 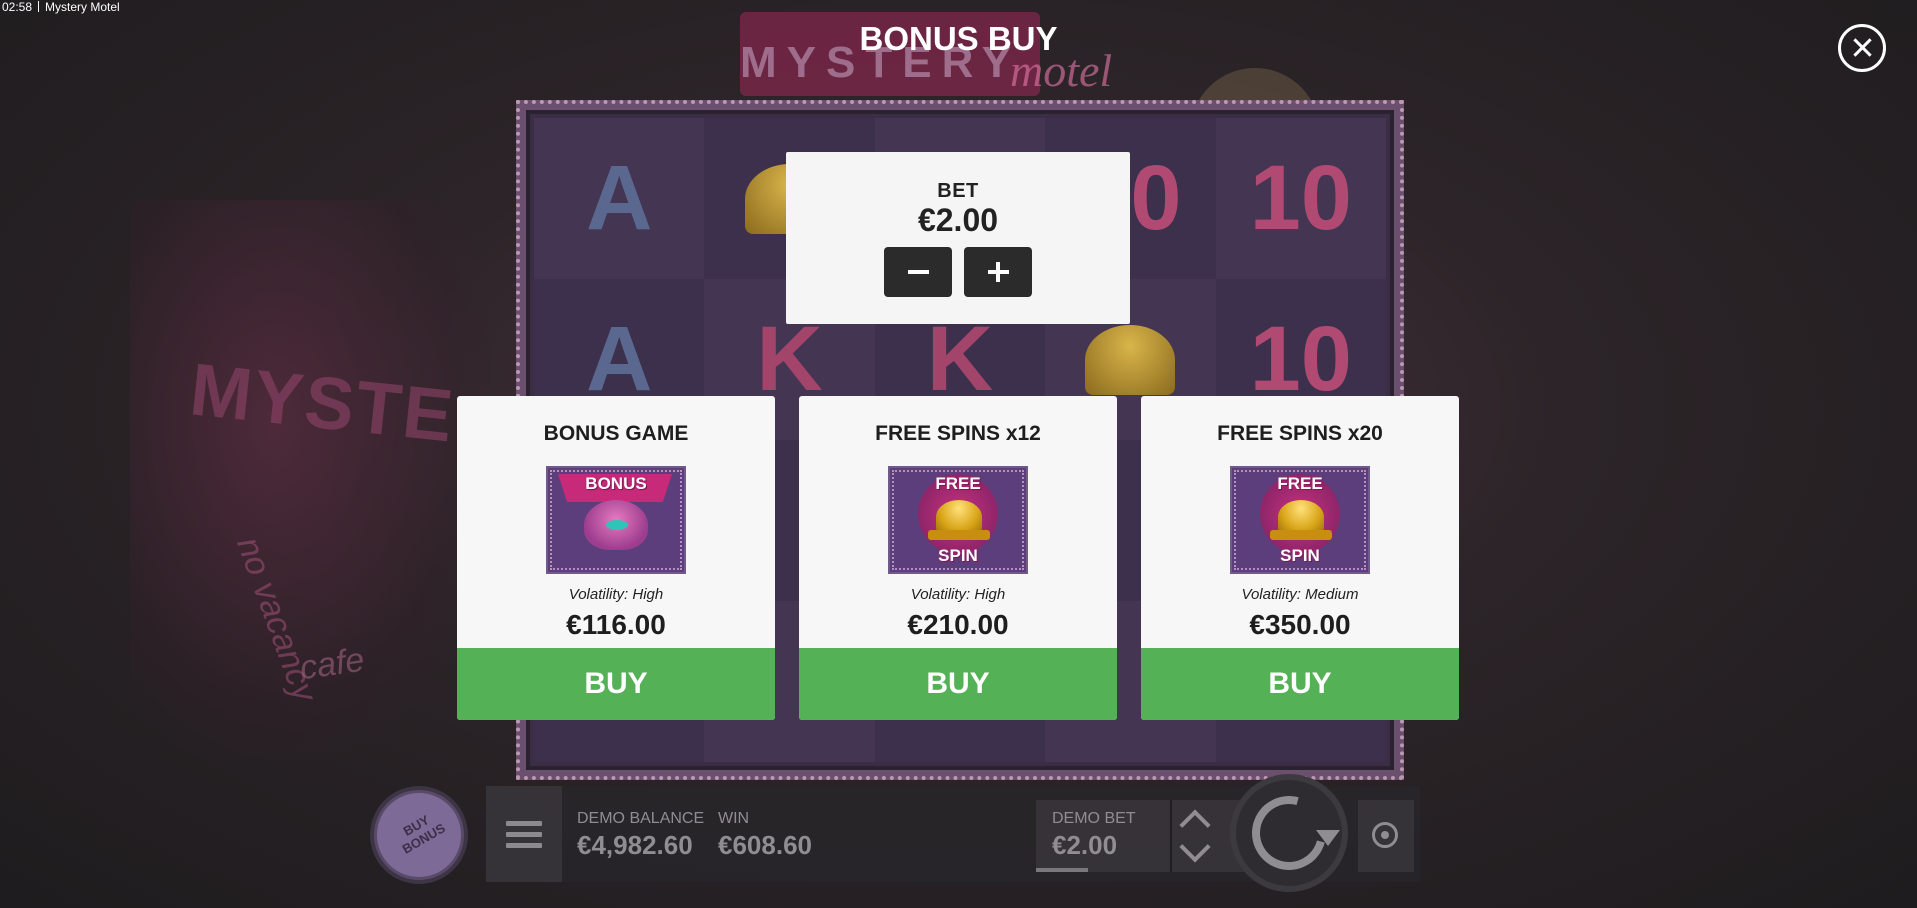 What do you see at coordinates (616, 483) in the screenshot?
I see `image-text: BONUS` at bounding box center [616, 483].